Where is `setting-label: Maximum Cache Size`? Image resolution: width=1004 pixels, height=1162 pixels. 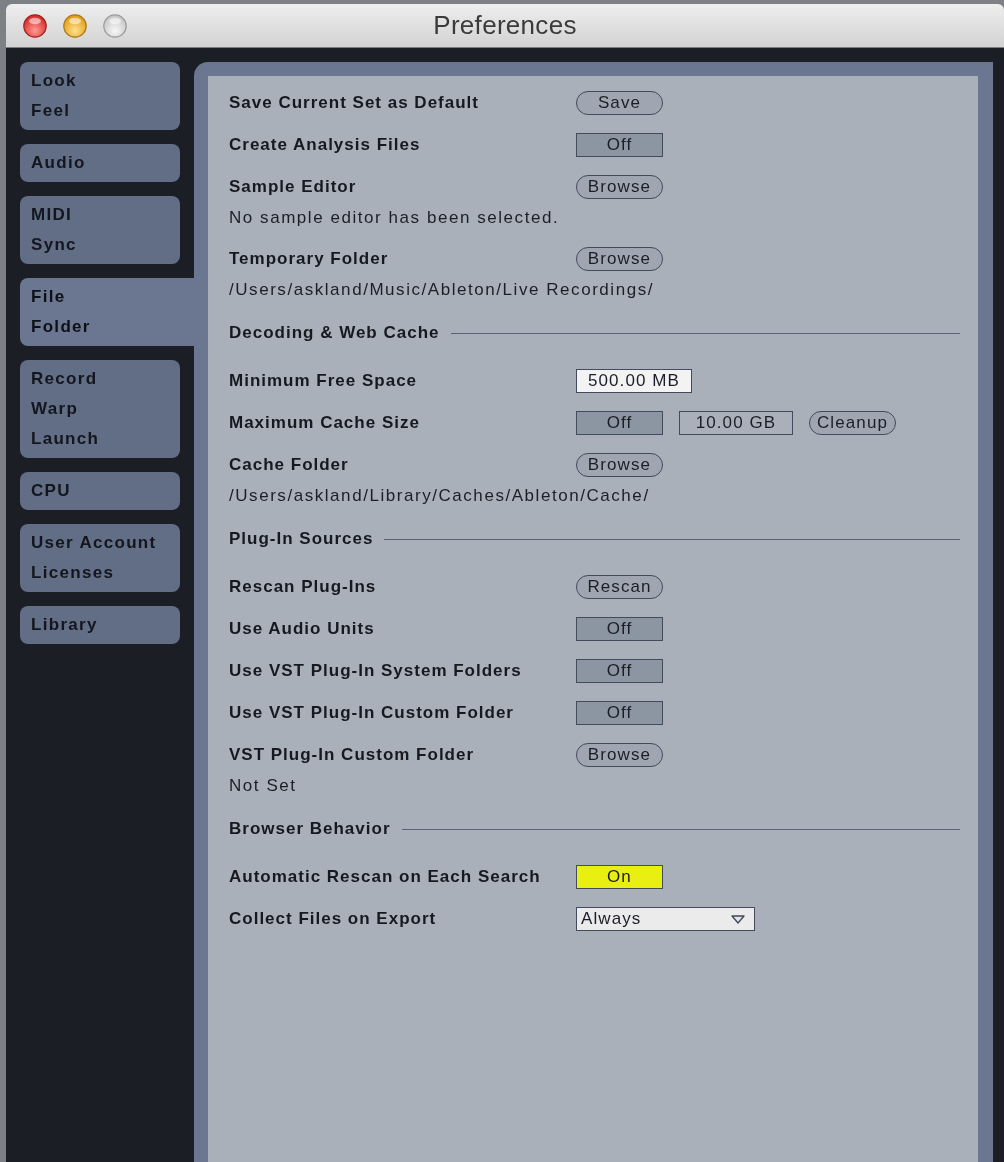
setting-label: Maximum Cache Size is located at coordinates (325, 423).